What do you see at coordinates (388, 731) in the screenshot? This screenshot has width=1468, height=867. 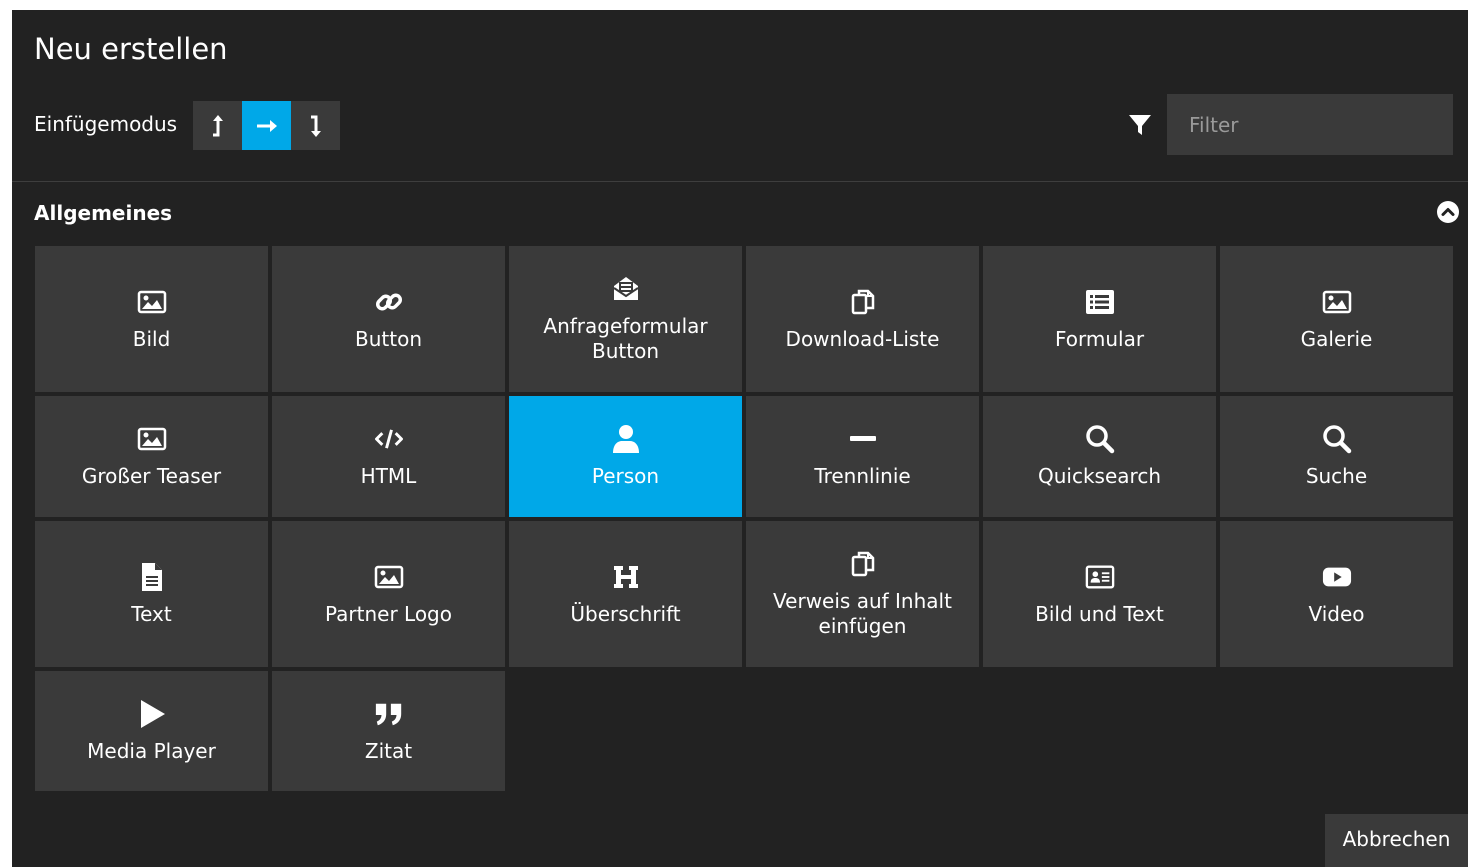 I see `tile-zitat: Zitat` at bounding box center [388, 731].